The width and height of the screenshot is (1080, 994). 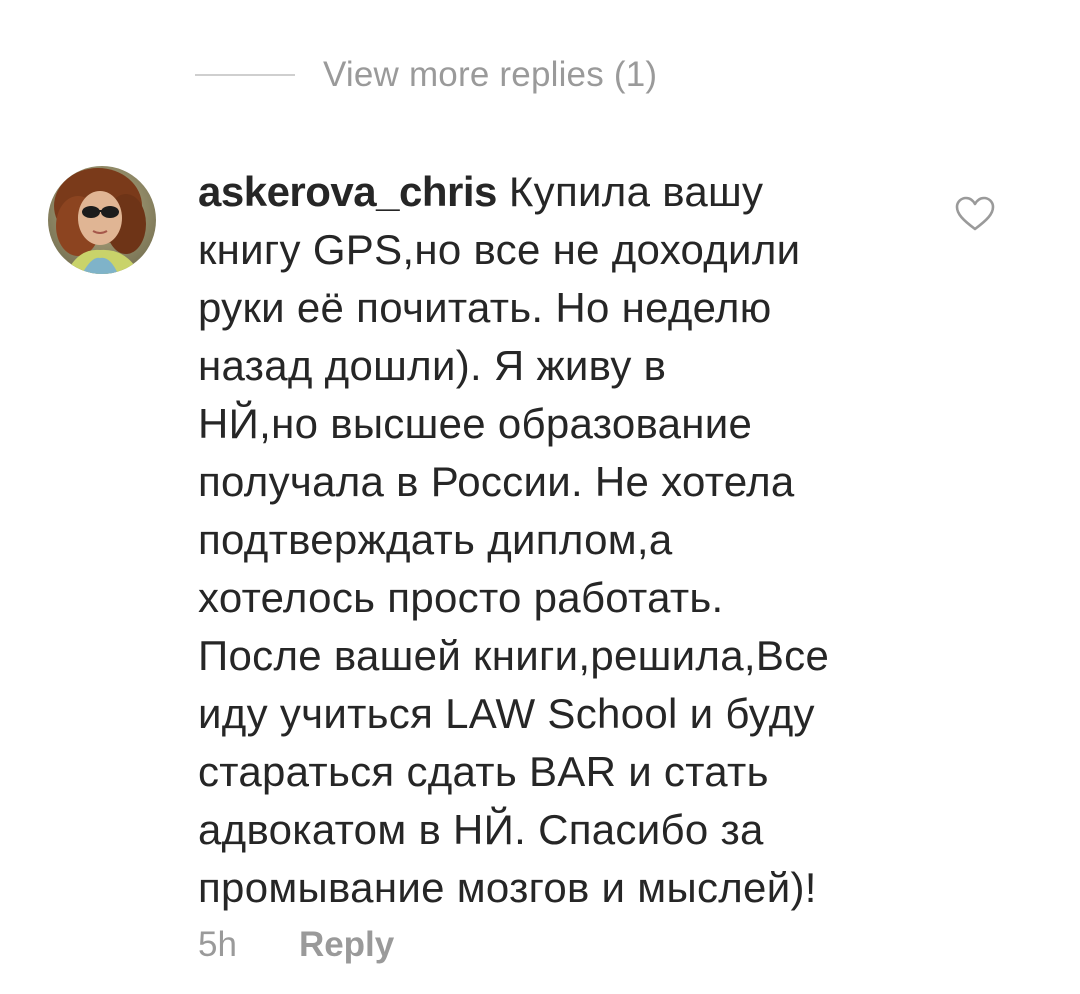 What do you see at coordinates (245, 75) in the screenshot?
I see `replies-divider-line` at bounding box center [245, 75].